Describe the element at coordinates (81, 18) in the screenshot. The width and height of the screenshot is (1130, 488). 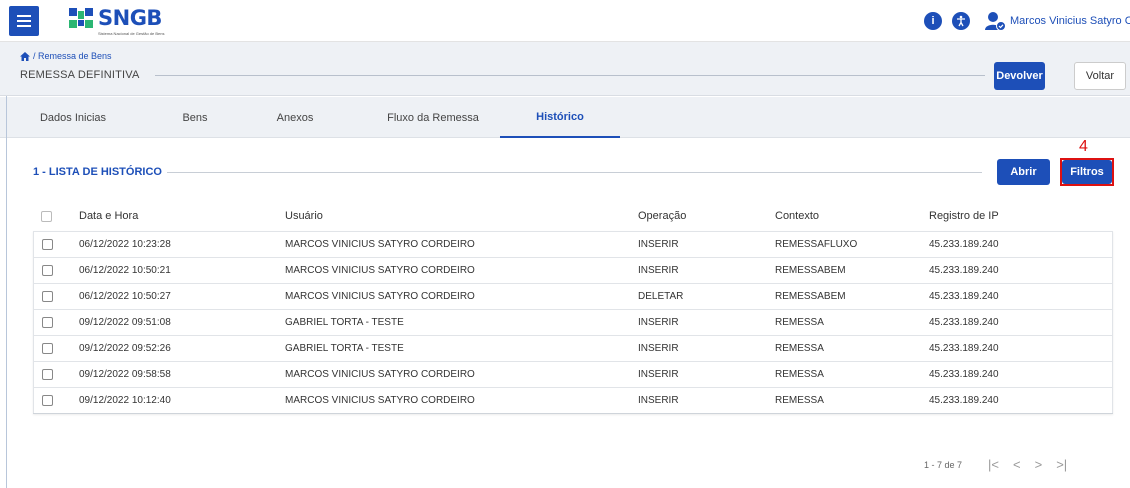
I see `sngb-logo-icon` at that location.